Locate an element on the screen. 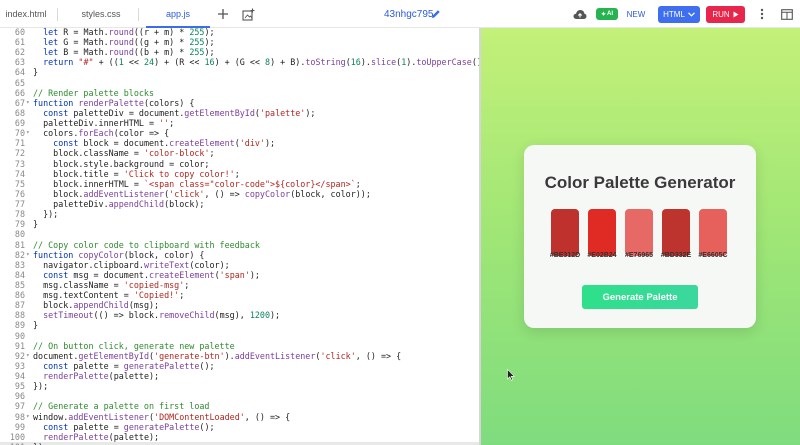 This screenshot has height=445, width=800. line-number: 89 is located at coordinates (19, 325).